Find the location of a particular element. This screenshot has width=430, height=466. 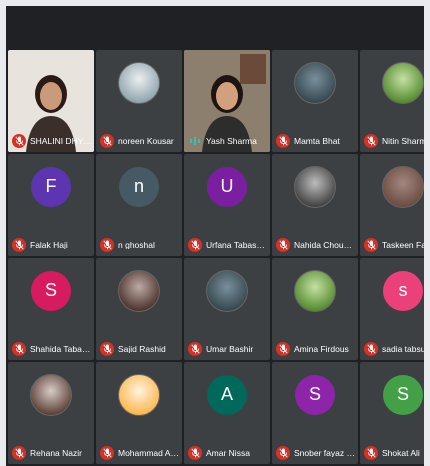

participant-tile: Rehana Nazir is located at coordinates (51, 413).